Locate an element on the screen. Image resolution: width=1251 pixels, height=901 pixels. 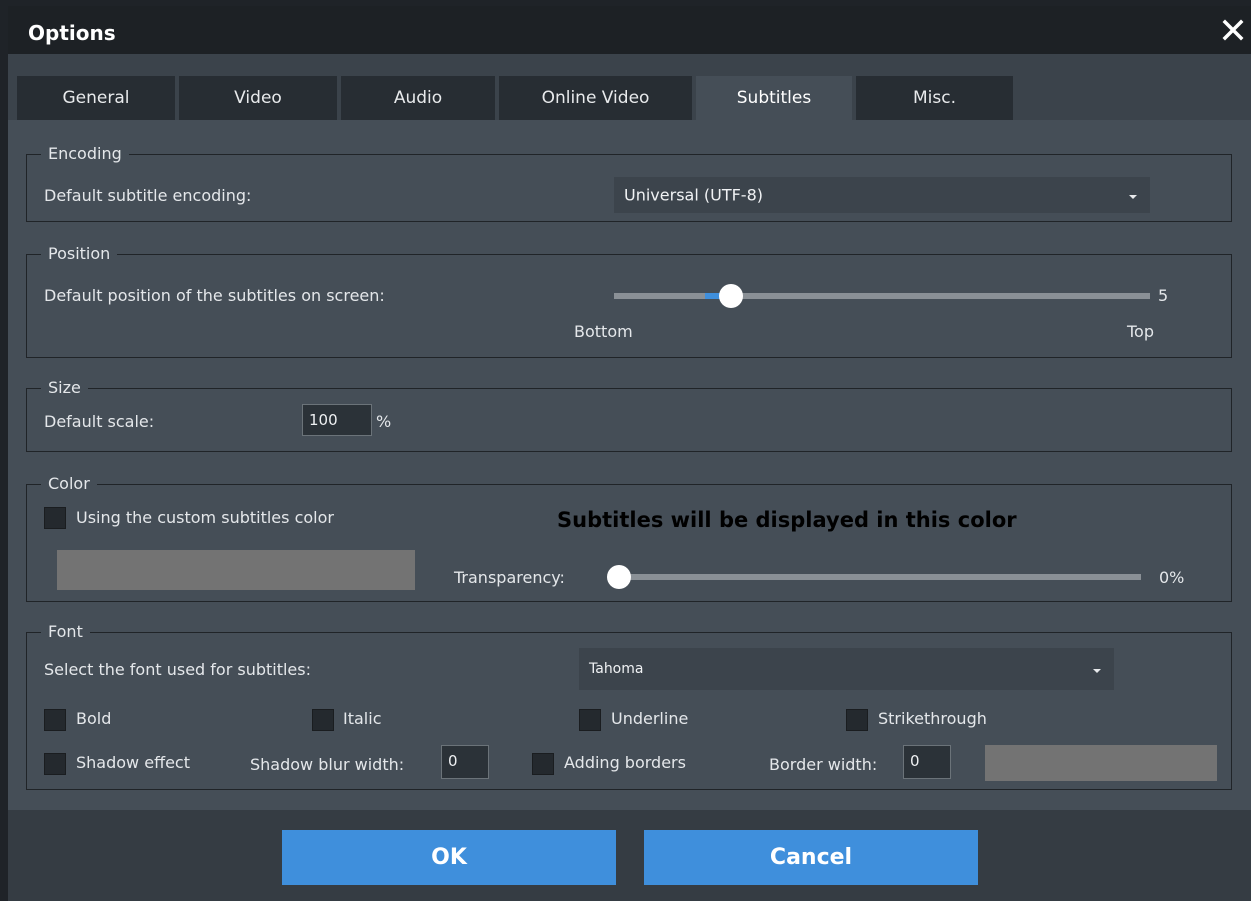
dialog-title: Options is located at coordinates (72, 33).